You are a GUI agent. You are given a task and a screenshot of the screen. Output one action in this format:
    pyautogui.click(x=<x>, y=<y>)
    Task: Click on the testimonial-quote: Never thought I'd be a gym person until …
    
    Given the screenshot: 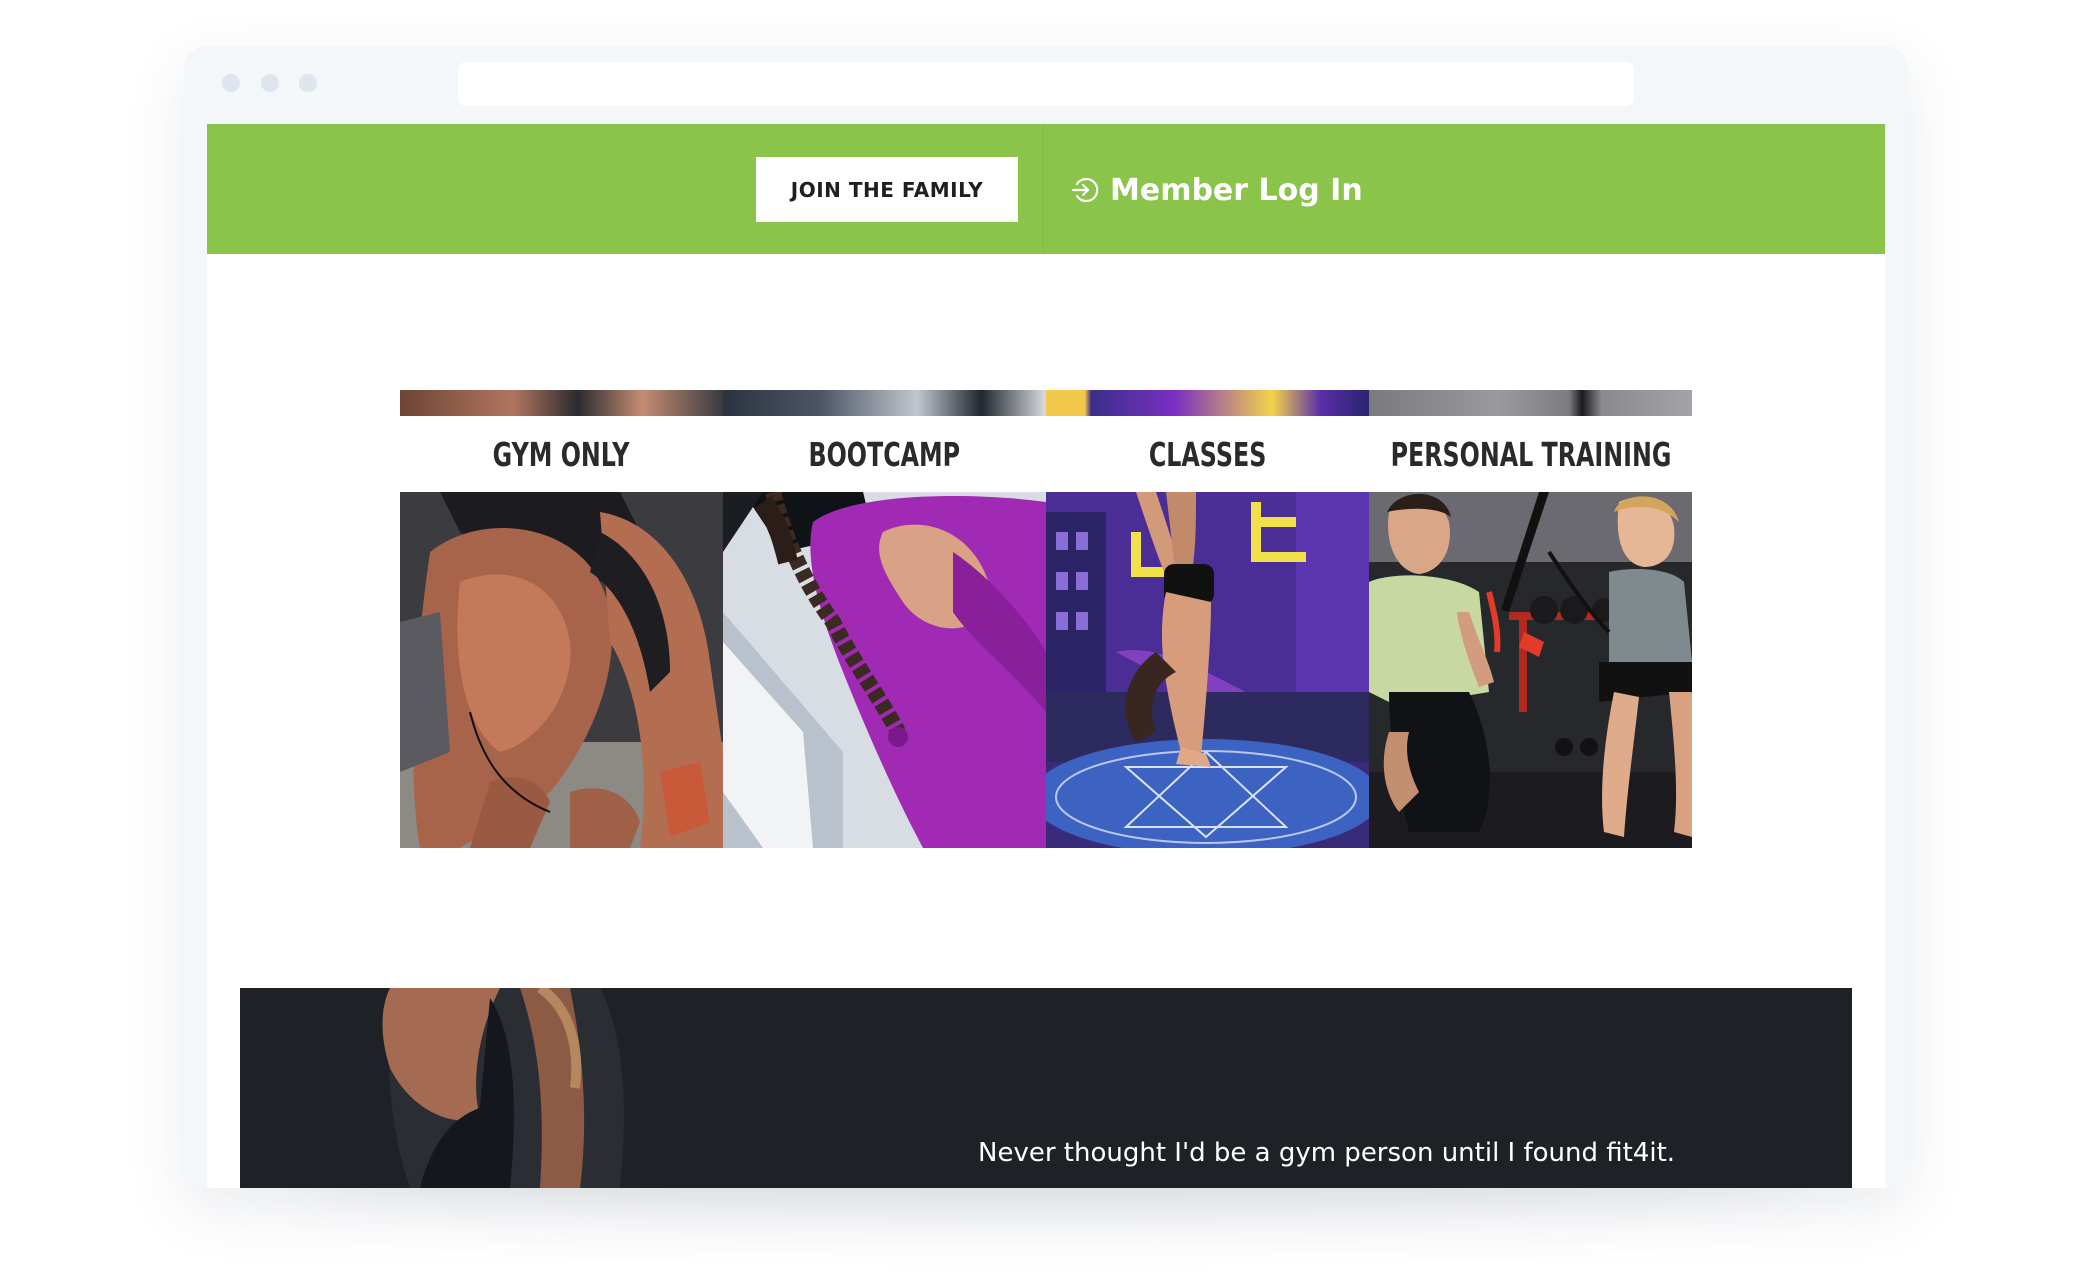 What is the action you would take?
    pyautogui.click(x=1327, y=1153)
    